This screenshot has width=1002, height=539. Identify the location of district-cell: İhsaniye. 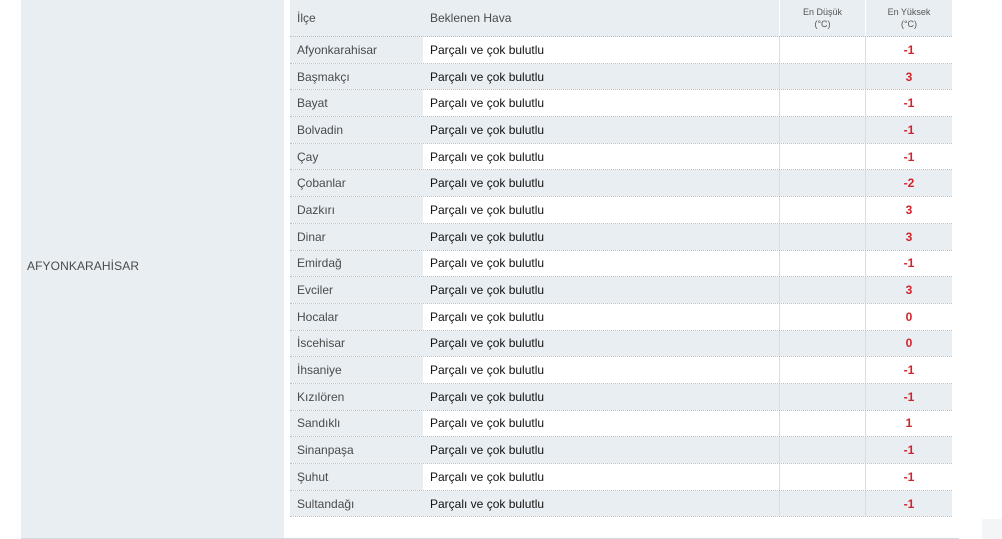
(356, 370).